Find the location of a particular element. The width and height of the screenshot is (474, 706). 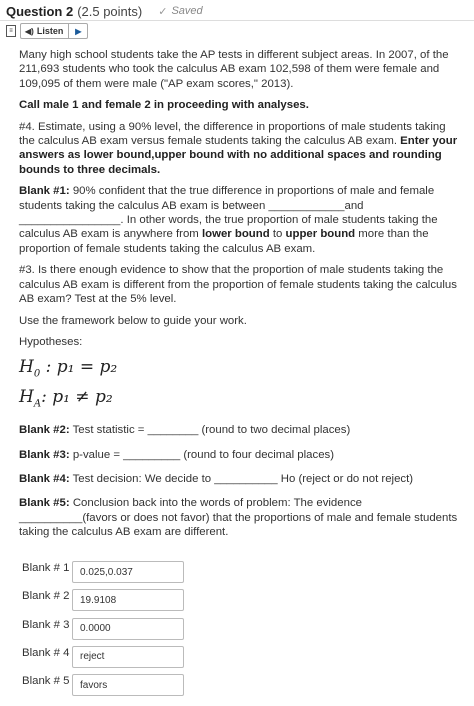

h0-expression: : p₁ = p₂ is located at coordinates (79, 367).